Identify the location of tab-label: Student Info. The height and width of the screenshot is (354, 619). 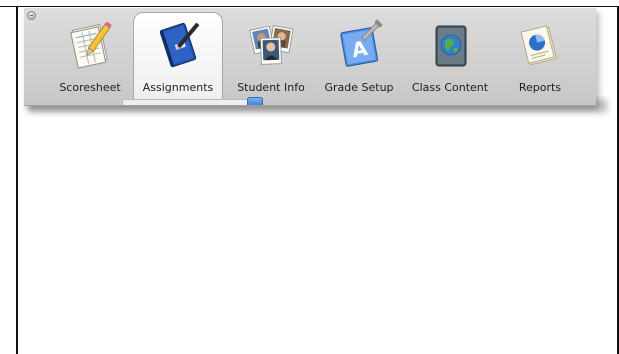
(271, 87).